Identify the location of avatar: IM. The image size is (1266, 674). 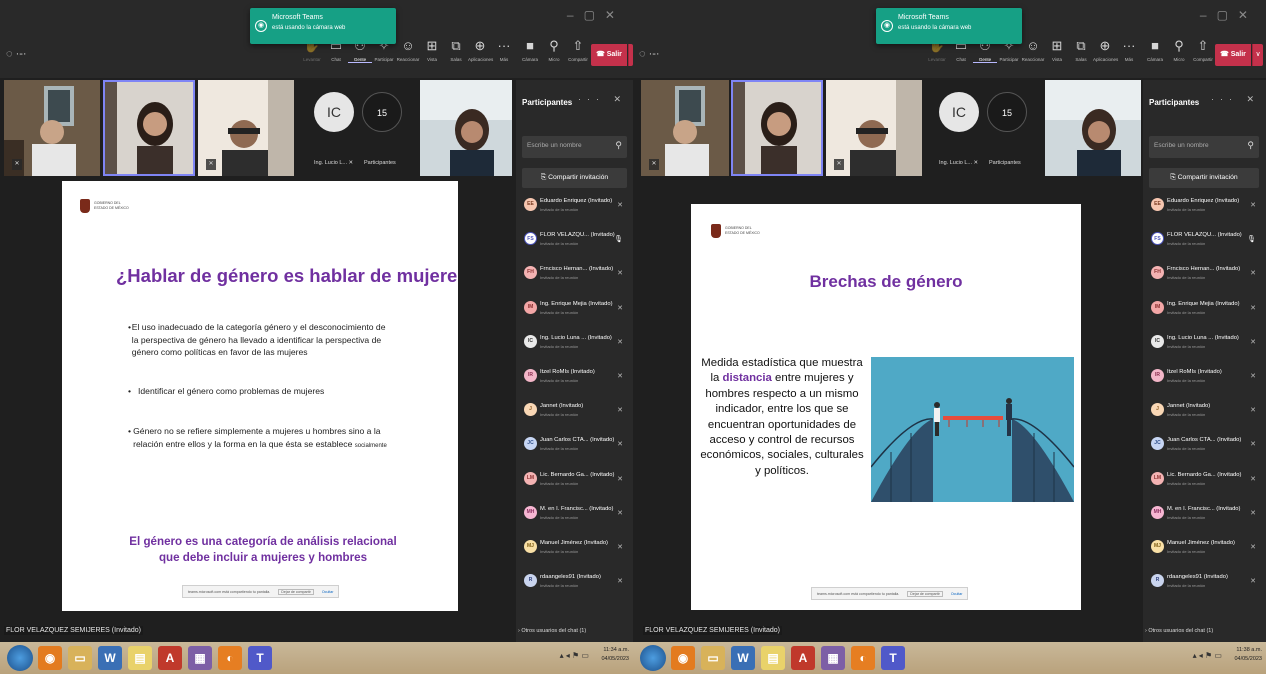
(1157, 307).